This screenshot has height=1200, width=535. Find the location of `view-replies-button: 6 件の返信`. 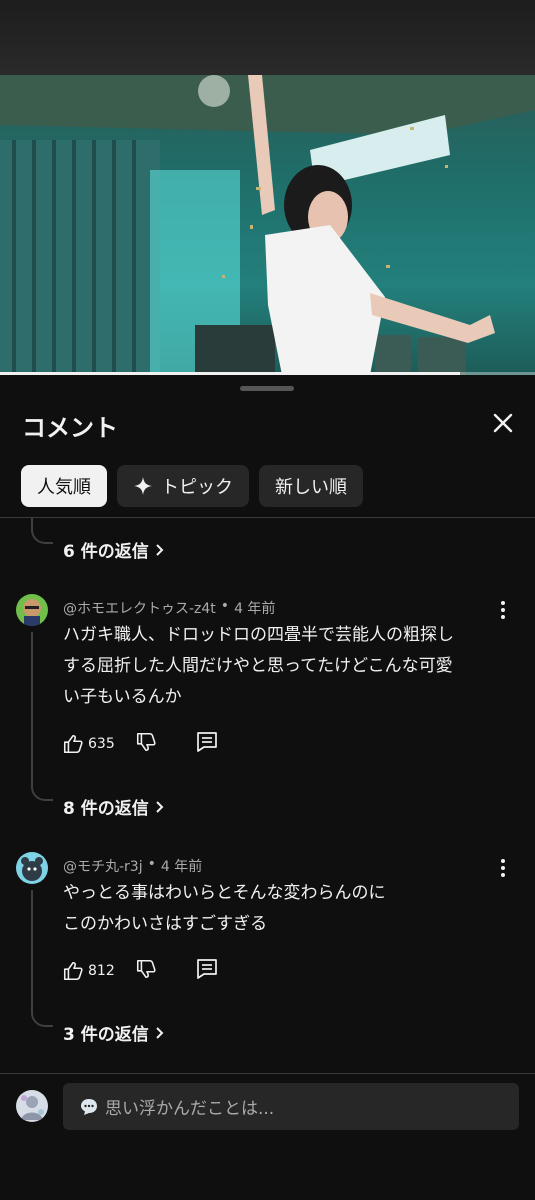

view-replies-button: 6 件の返信 is located at coordinates (114, 549).